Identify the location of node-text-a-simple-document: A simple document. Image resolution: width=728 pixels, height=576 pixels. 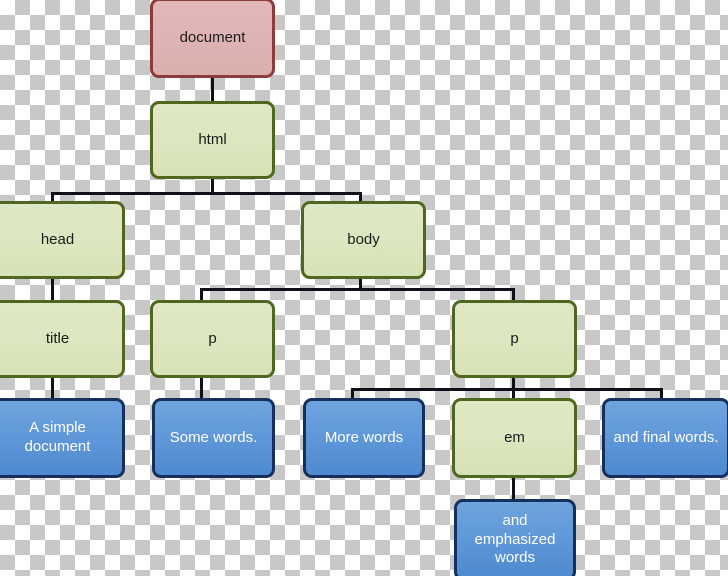
(62, 438).